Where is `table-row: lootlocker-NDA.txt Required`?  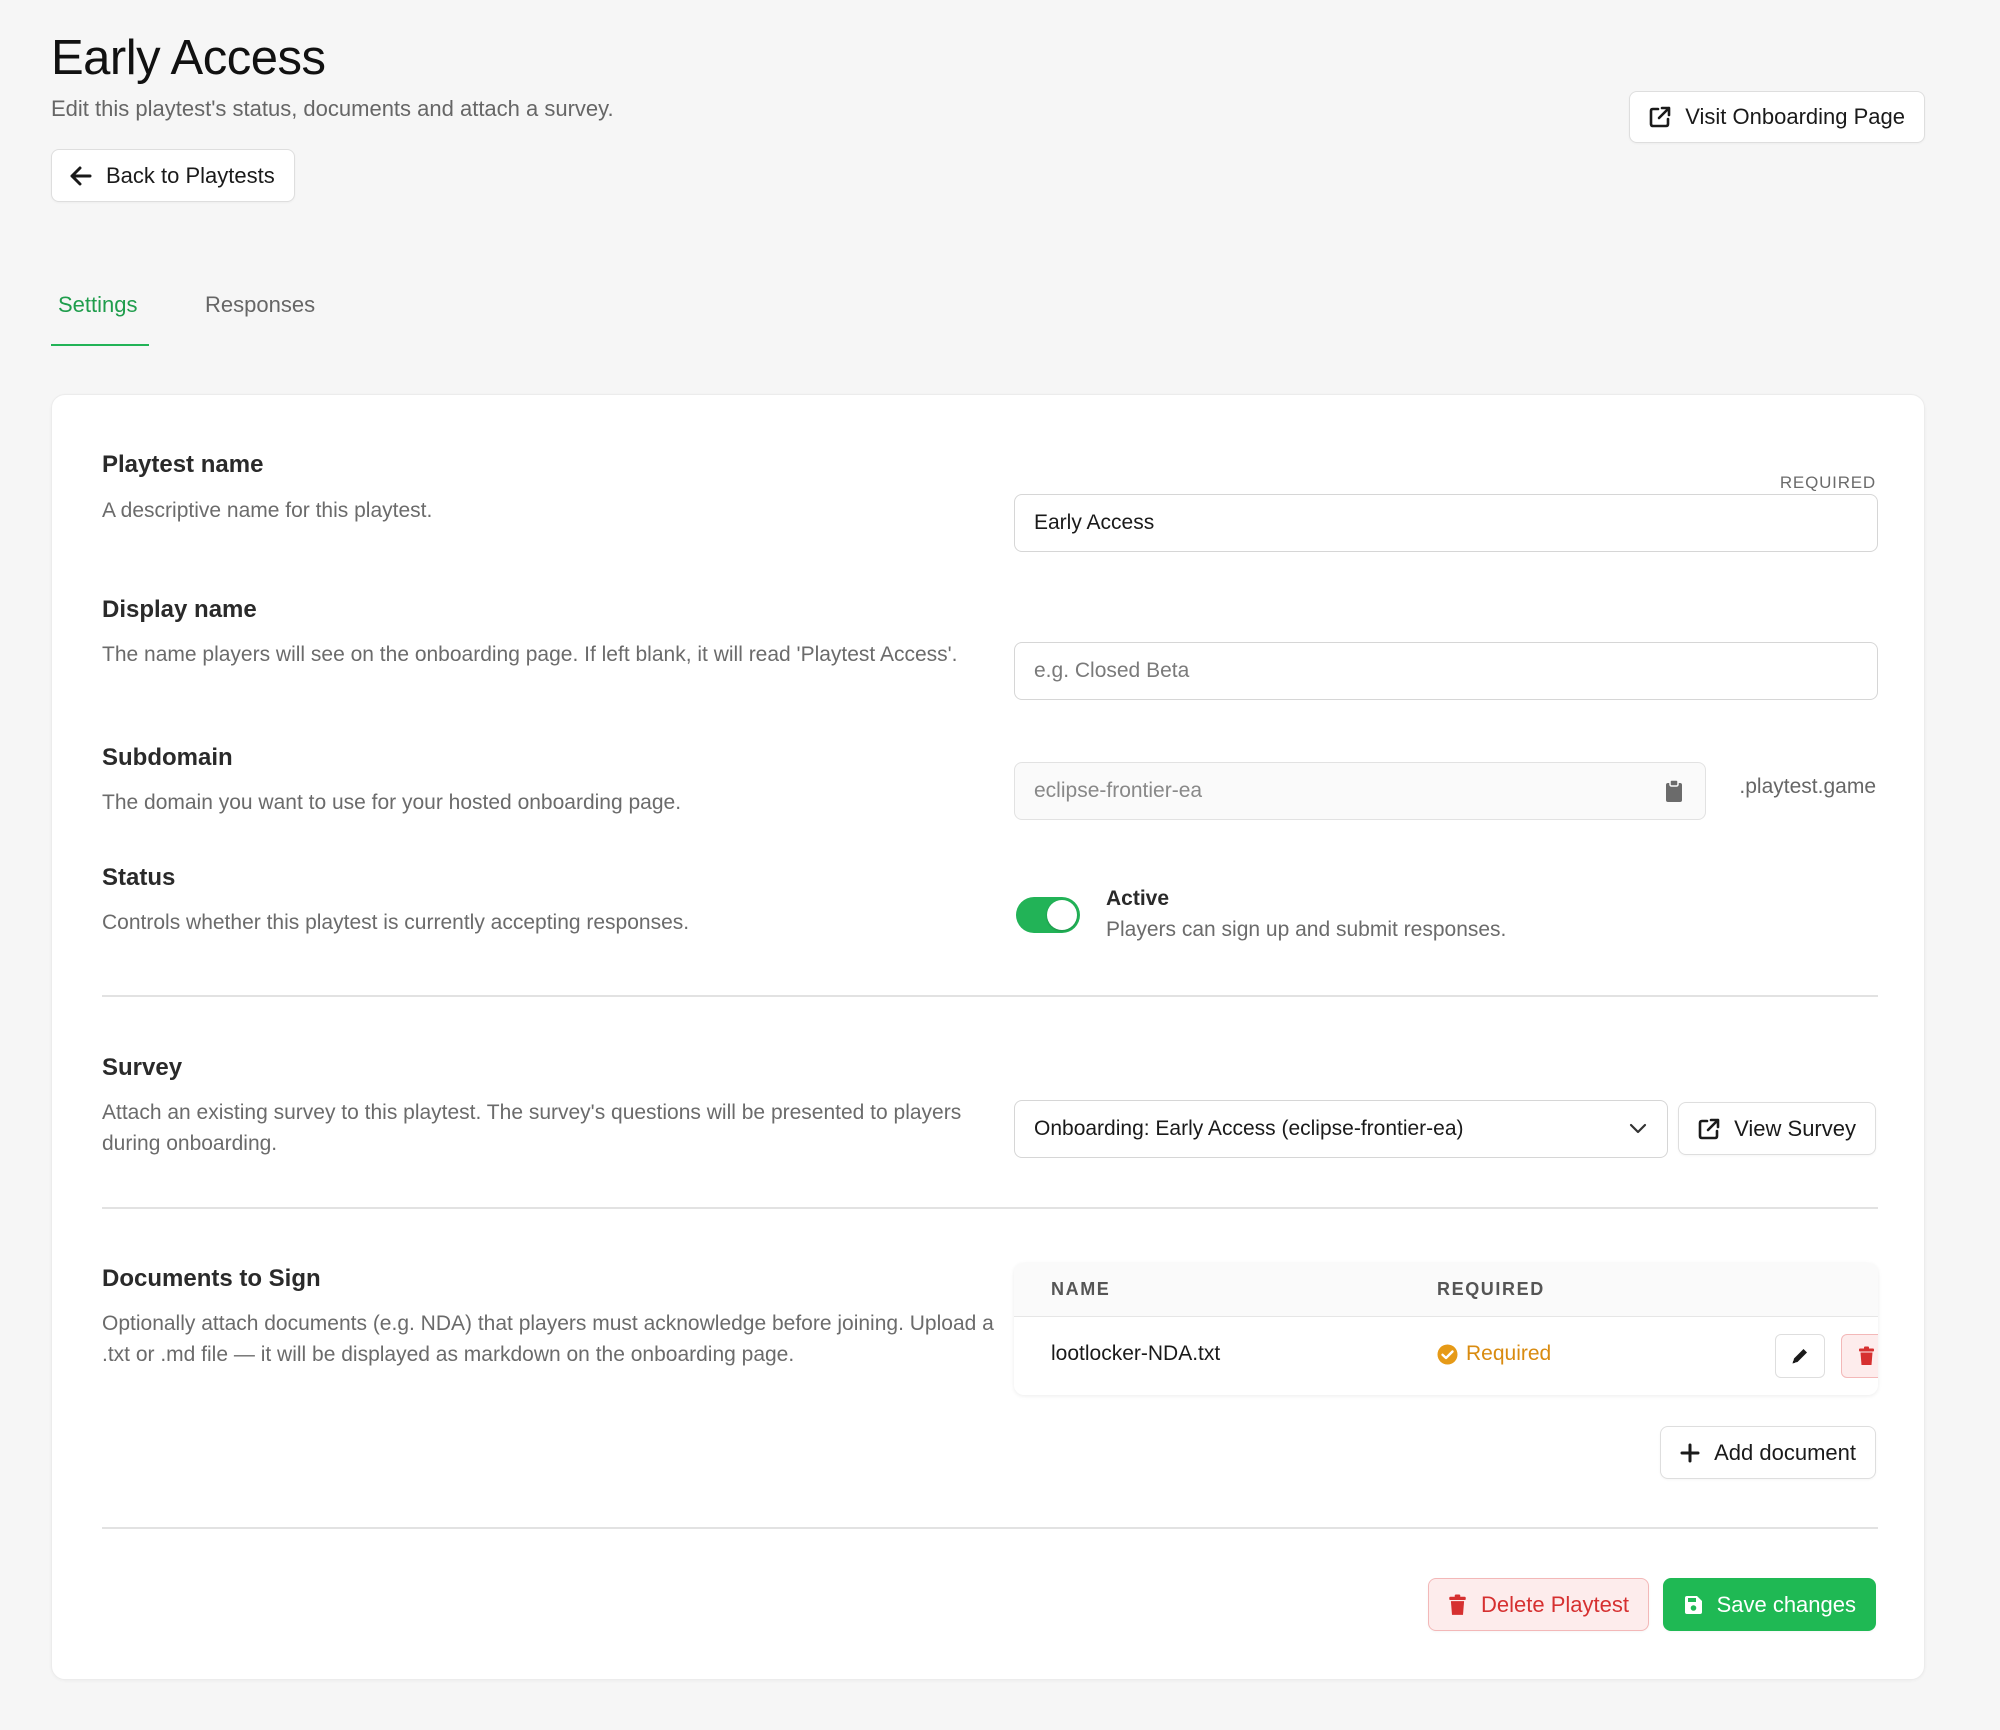
table-row: lootlocker-NDA.txt Required is located at coordinates (1446, 1356).